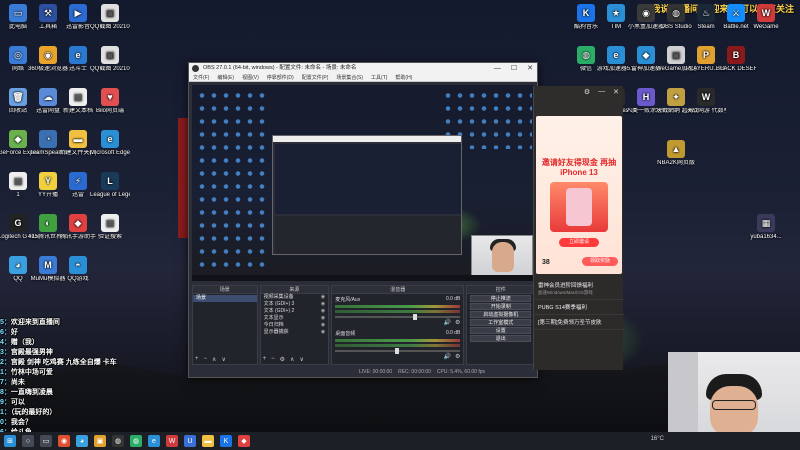  I want to click on obs-menu-item: 工具(T), so click(379, 77).